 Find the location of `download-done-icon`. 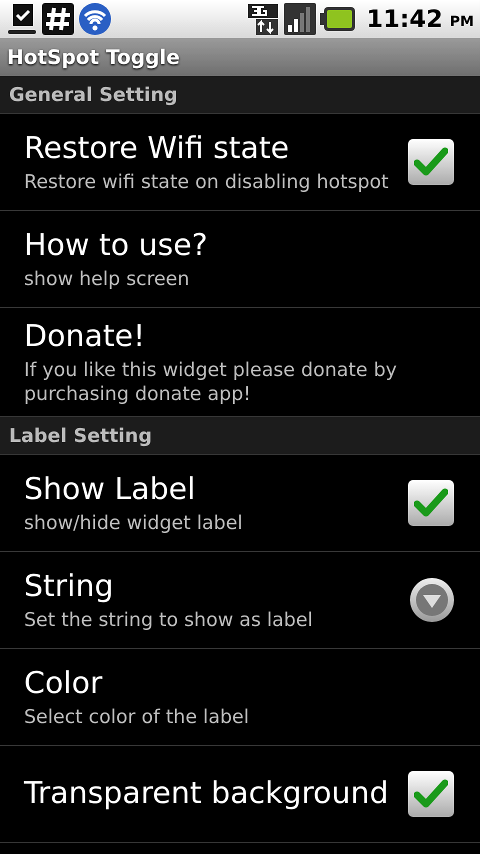

download-done-icon is located at coordinates (22, 19).